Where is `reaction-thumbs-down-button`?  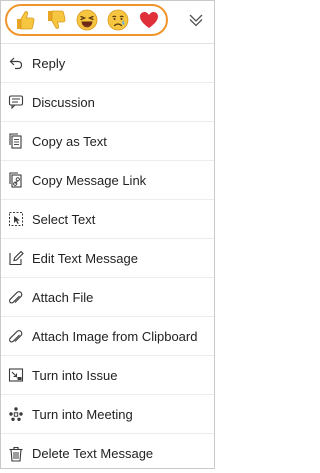
reaction-thumbs-down-button is located at coordinates (56, 20).